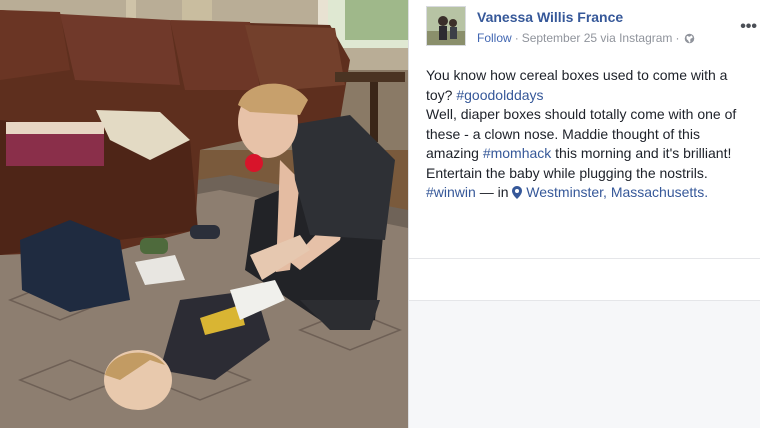 This screenshot has width=760, height=428. What do you see at coordinates (617, 192) in the screenshot?
I see `location-link: Westminster, Massachusetts.` at bounding box center [617, 192].